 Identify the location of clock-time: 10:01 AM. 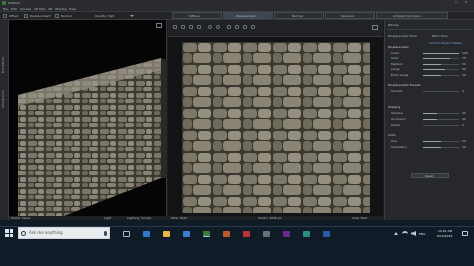
(445, 231).